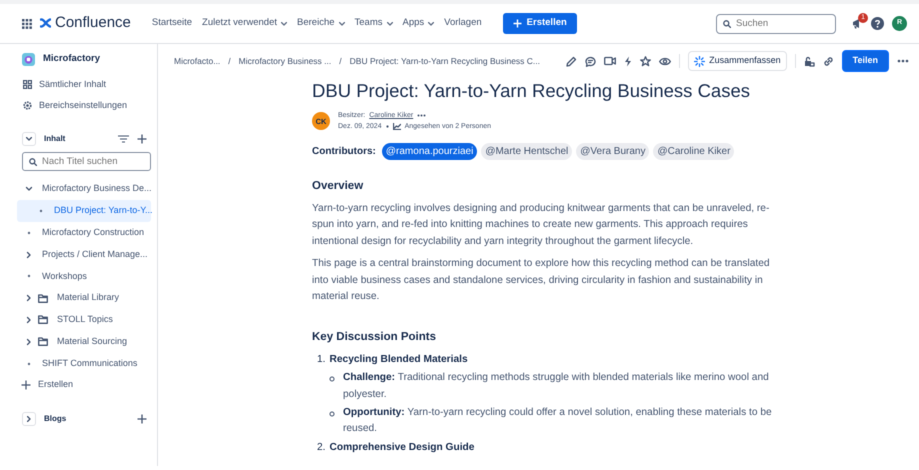 The image size is (919, 470). I want to click on video-icon, so click(610, 61).